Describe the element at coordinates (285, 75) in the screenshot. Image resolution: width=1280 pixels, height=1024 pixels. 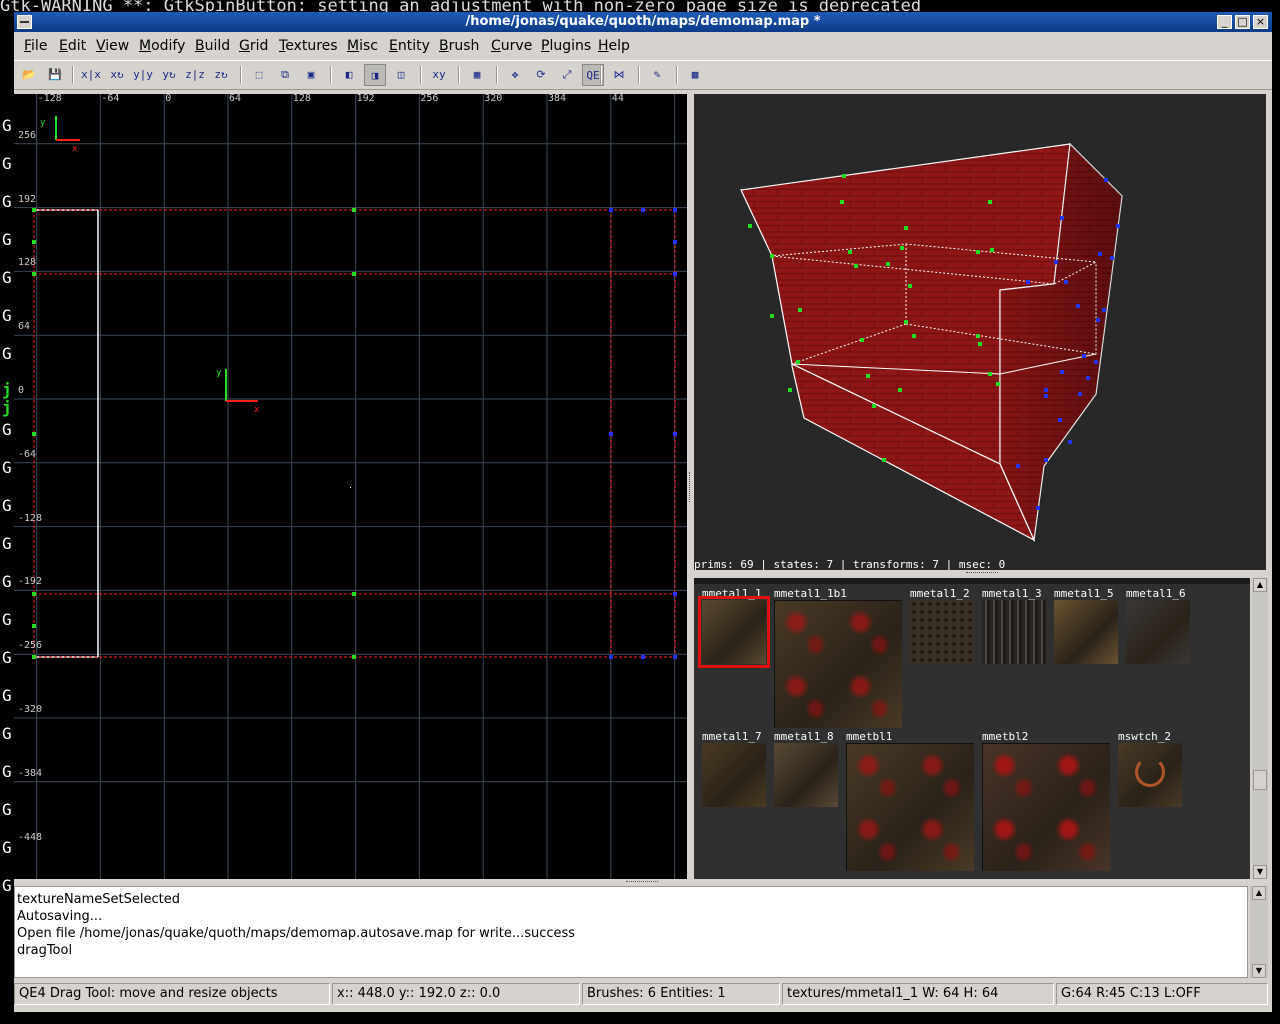
I see `select-touching-icon: ⧉` at that location.